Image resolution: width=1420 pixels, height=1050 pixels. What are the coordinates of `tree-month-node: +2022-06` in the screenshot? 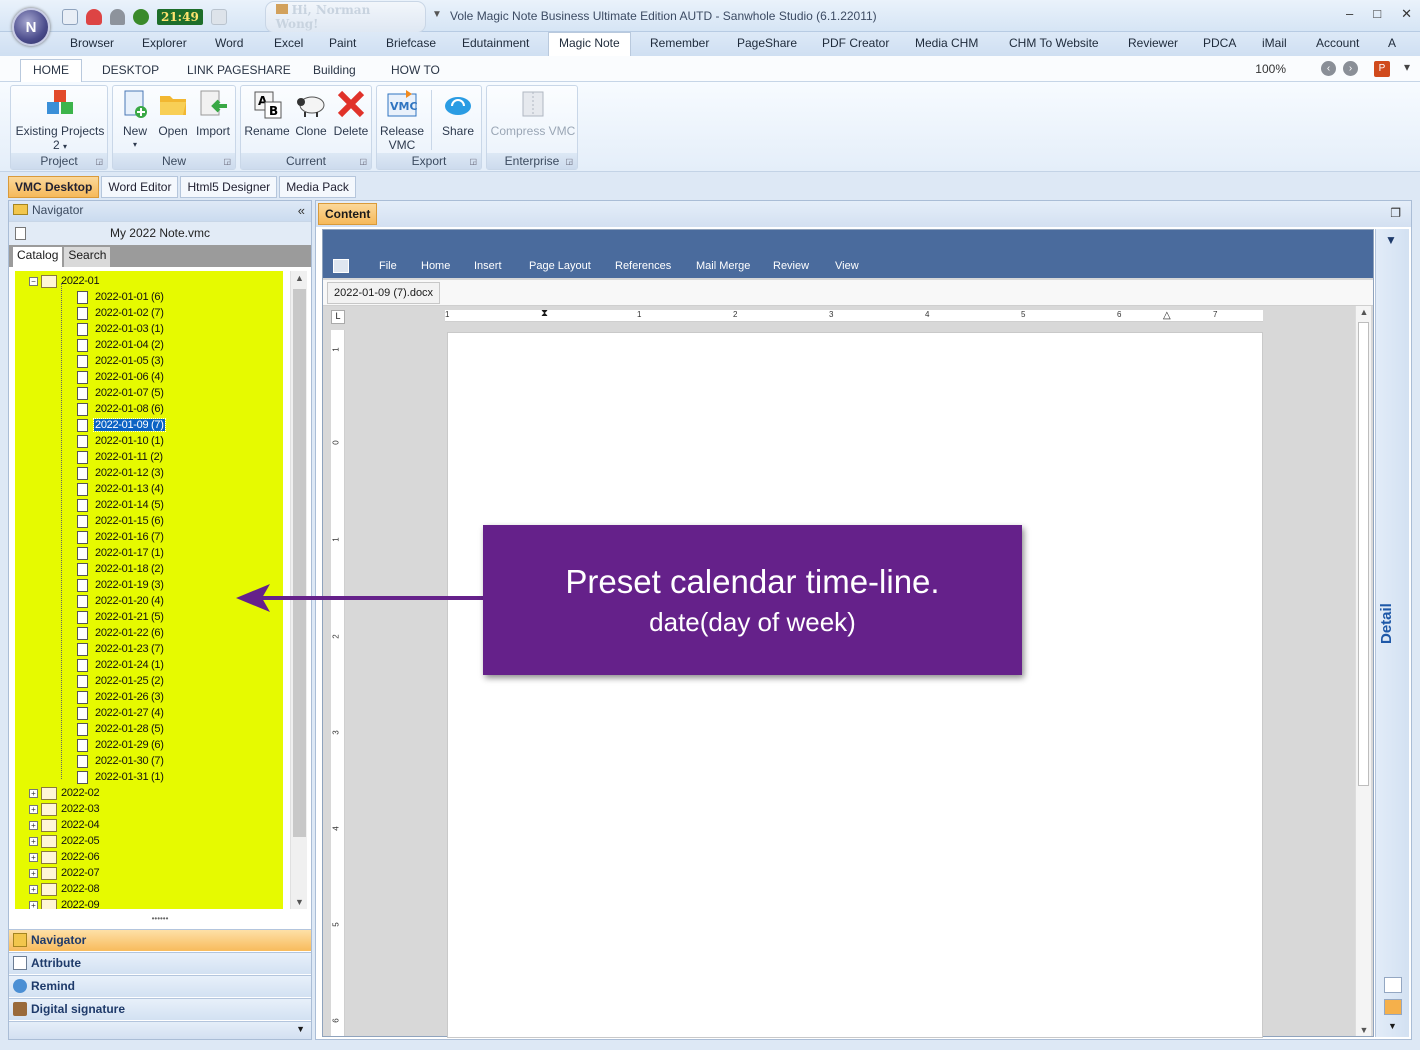 It's located at (64, 857).